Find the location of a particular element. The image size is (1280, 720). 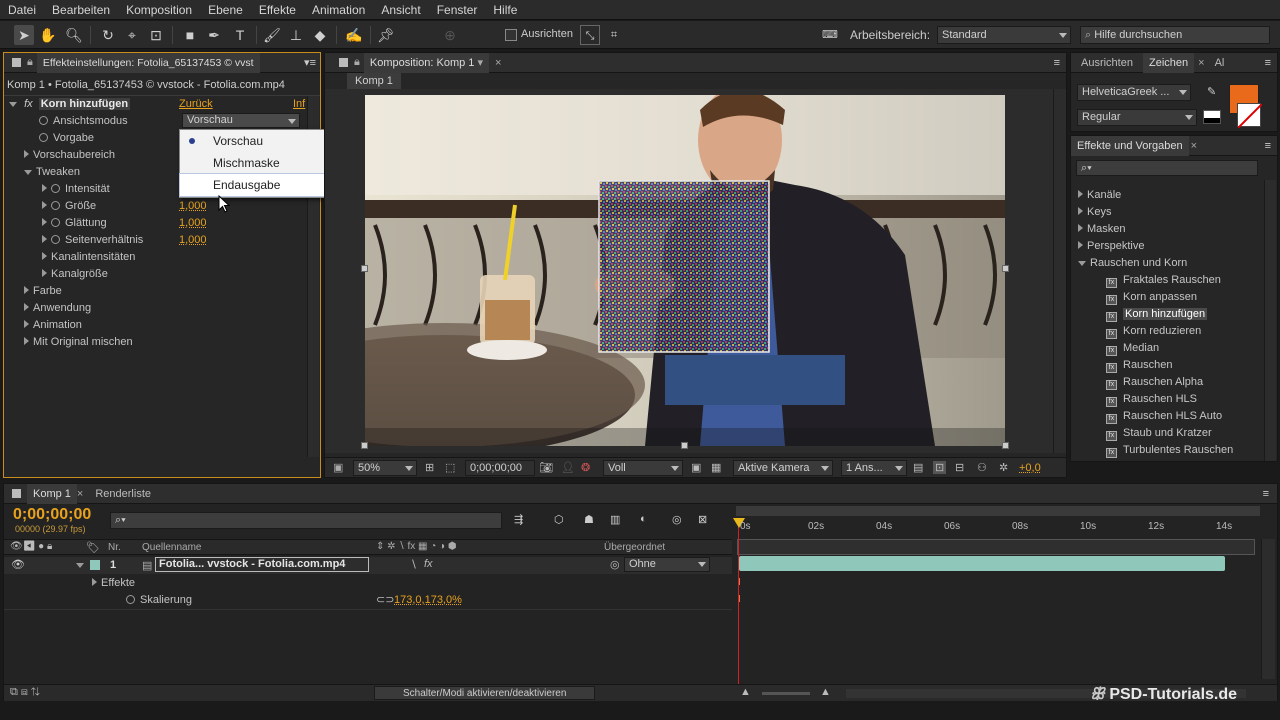

dropdown-item-vorschau: Vorschau is located at coordinates (255, 141).